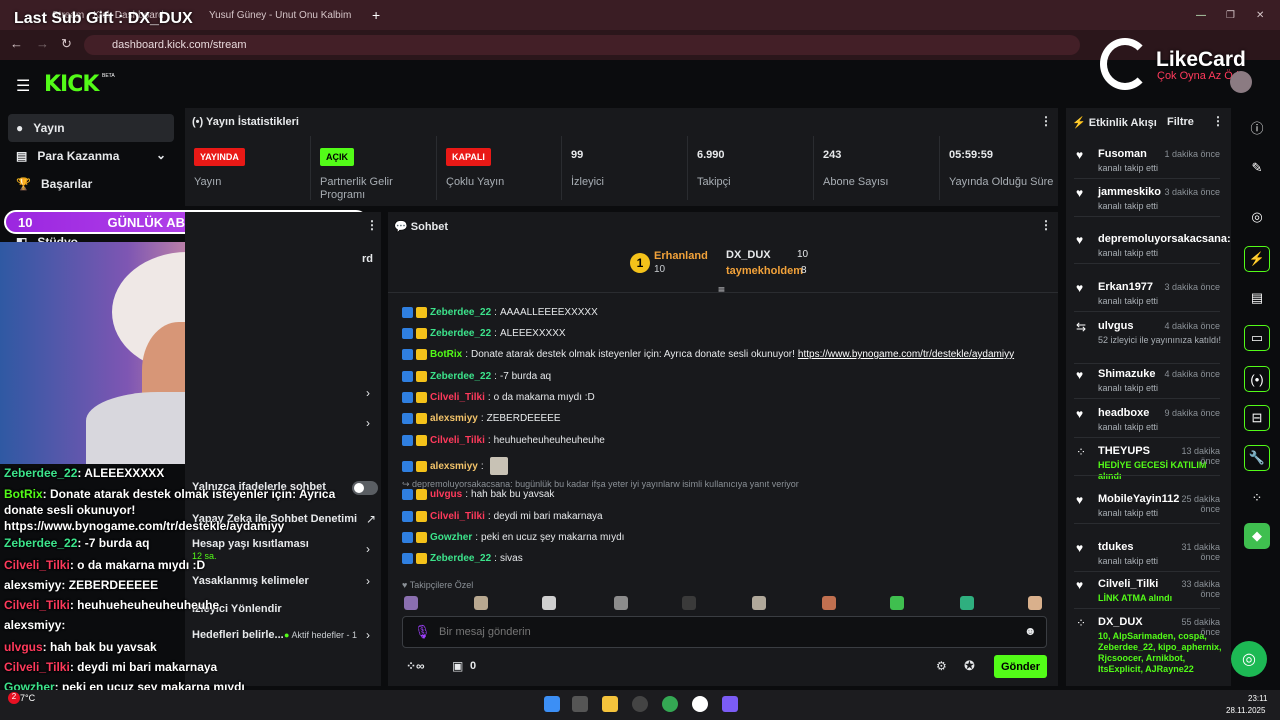 The height and width of the screenshot is (720, 1280). I want to click on activity-title: ⚡ Etkinlik Akışı, so click(1114, 123).